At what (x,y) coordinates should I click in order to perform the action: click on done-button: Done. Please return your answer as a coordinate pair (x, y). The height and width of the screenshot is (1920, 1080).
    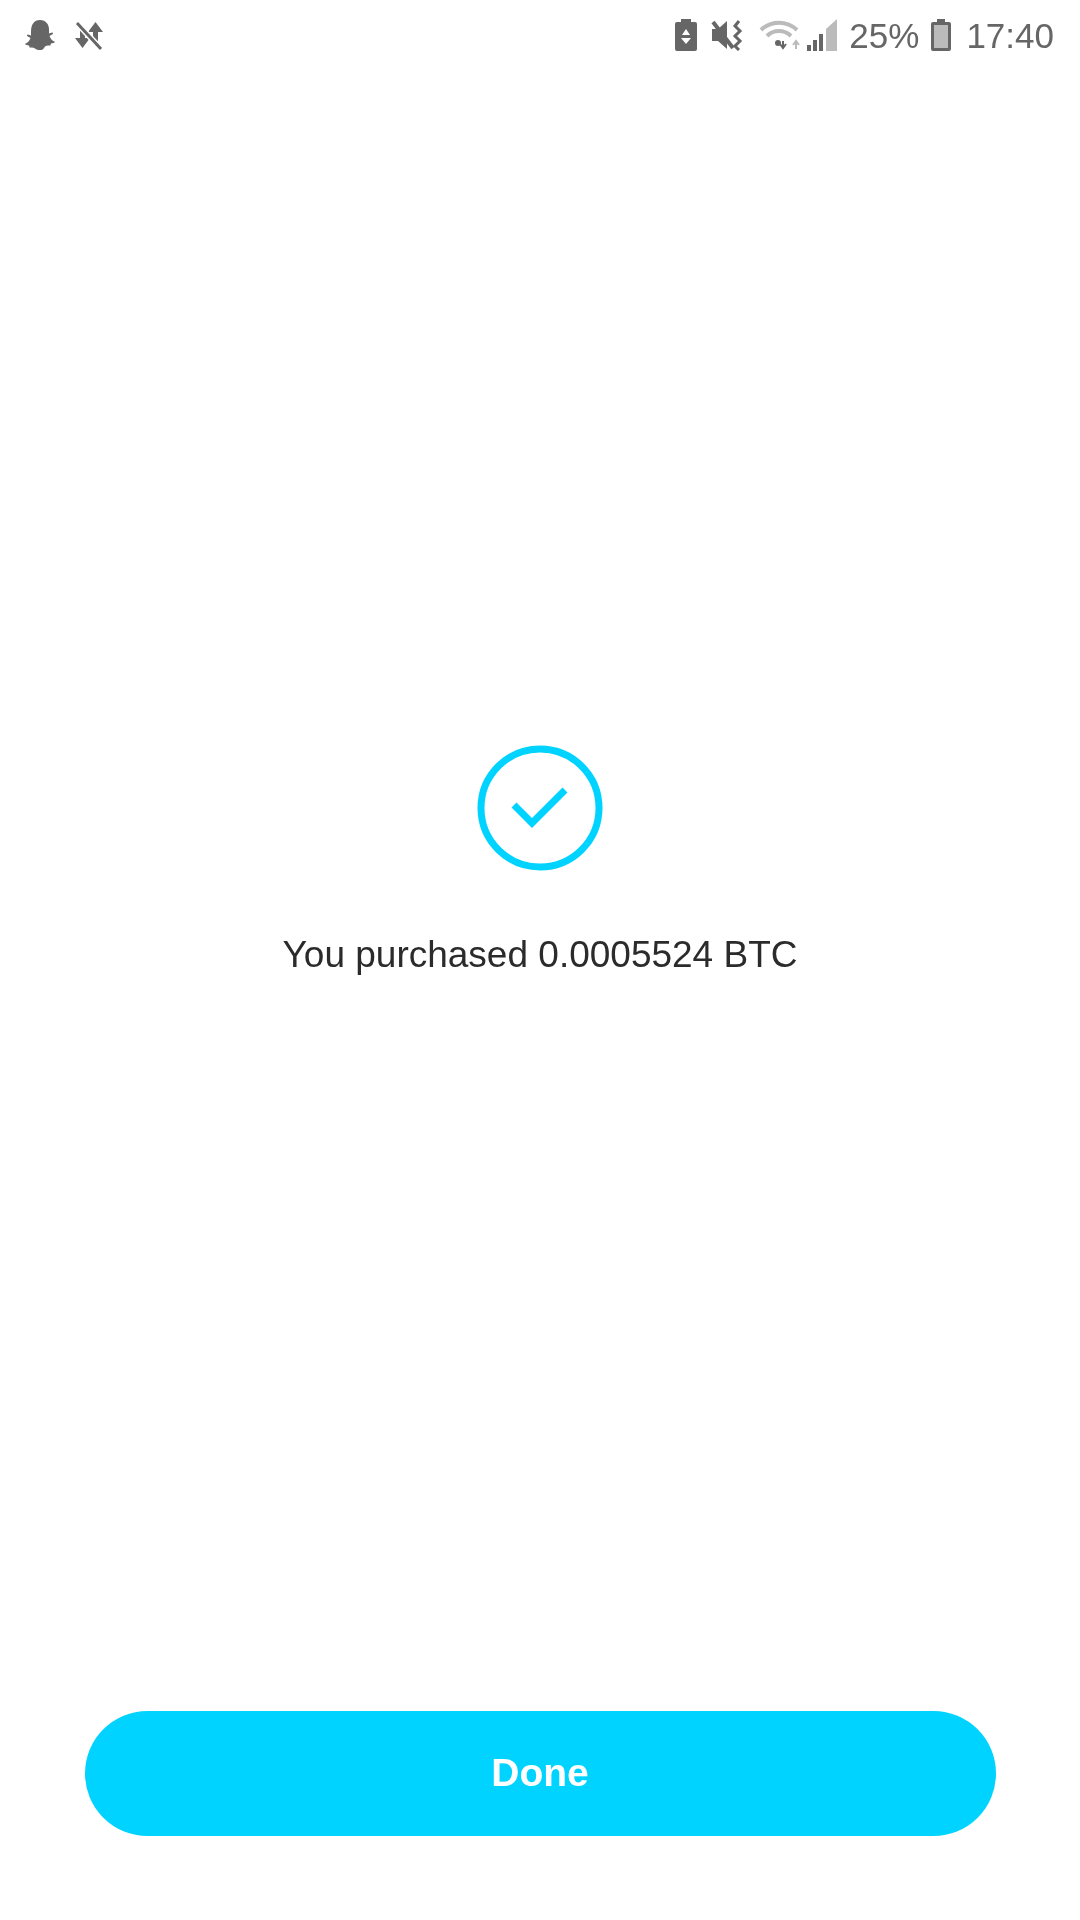
    Looking at the image, I should click on (540, 1773).